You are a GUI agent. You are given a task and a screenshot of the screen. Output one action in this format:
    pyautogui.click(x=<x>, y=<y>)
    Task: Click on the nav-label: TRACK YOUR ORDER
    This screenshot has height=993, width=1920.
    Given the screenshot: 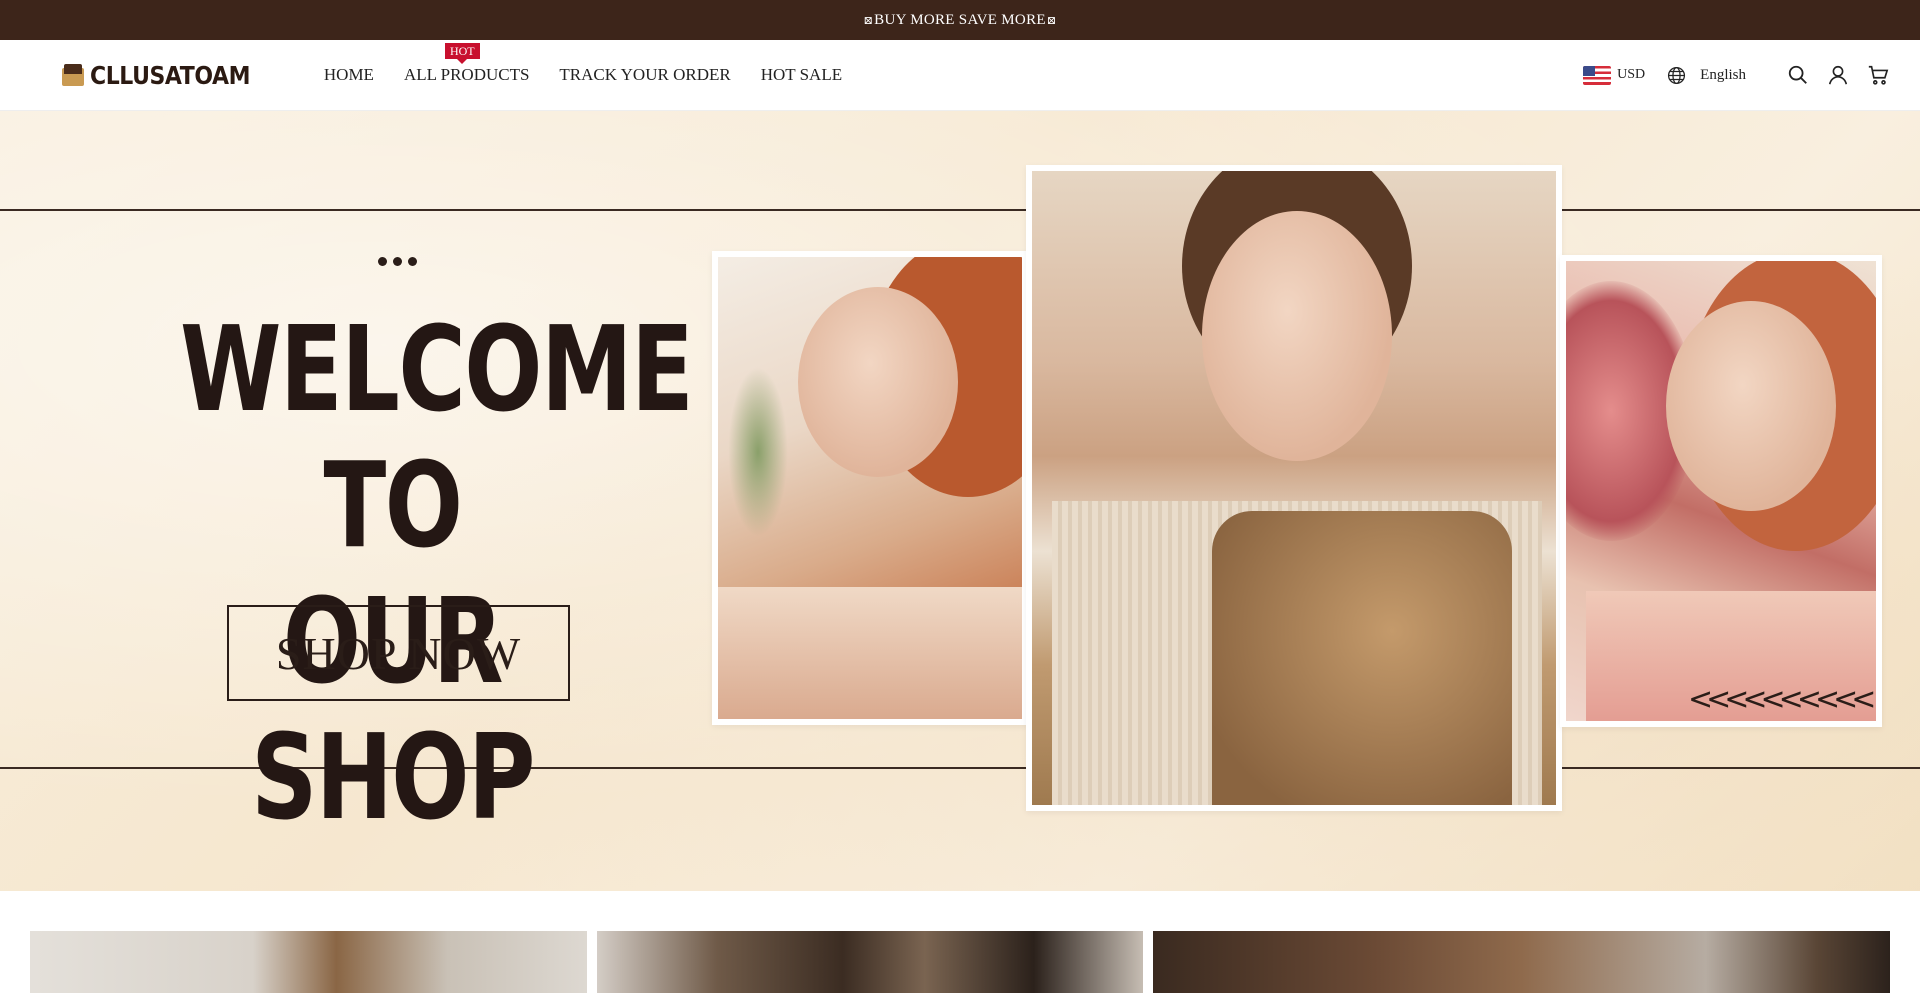 What is the action you would take?
    pyautogui.click(x=645, y=74)
    